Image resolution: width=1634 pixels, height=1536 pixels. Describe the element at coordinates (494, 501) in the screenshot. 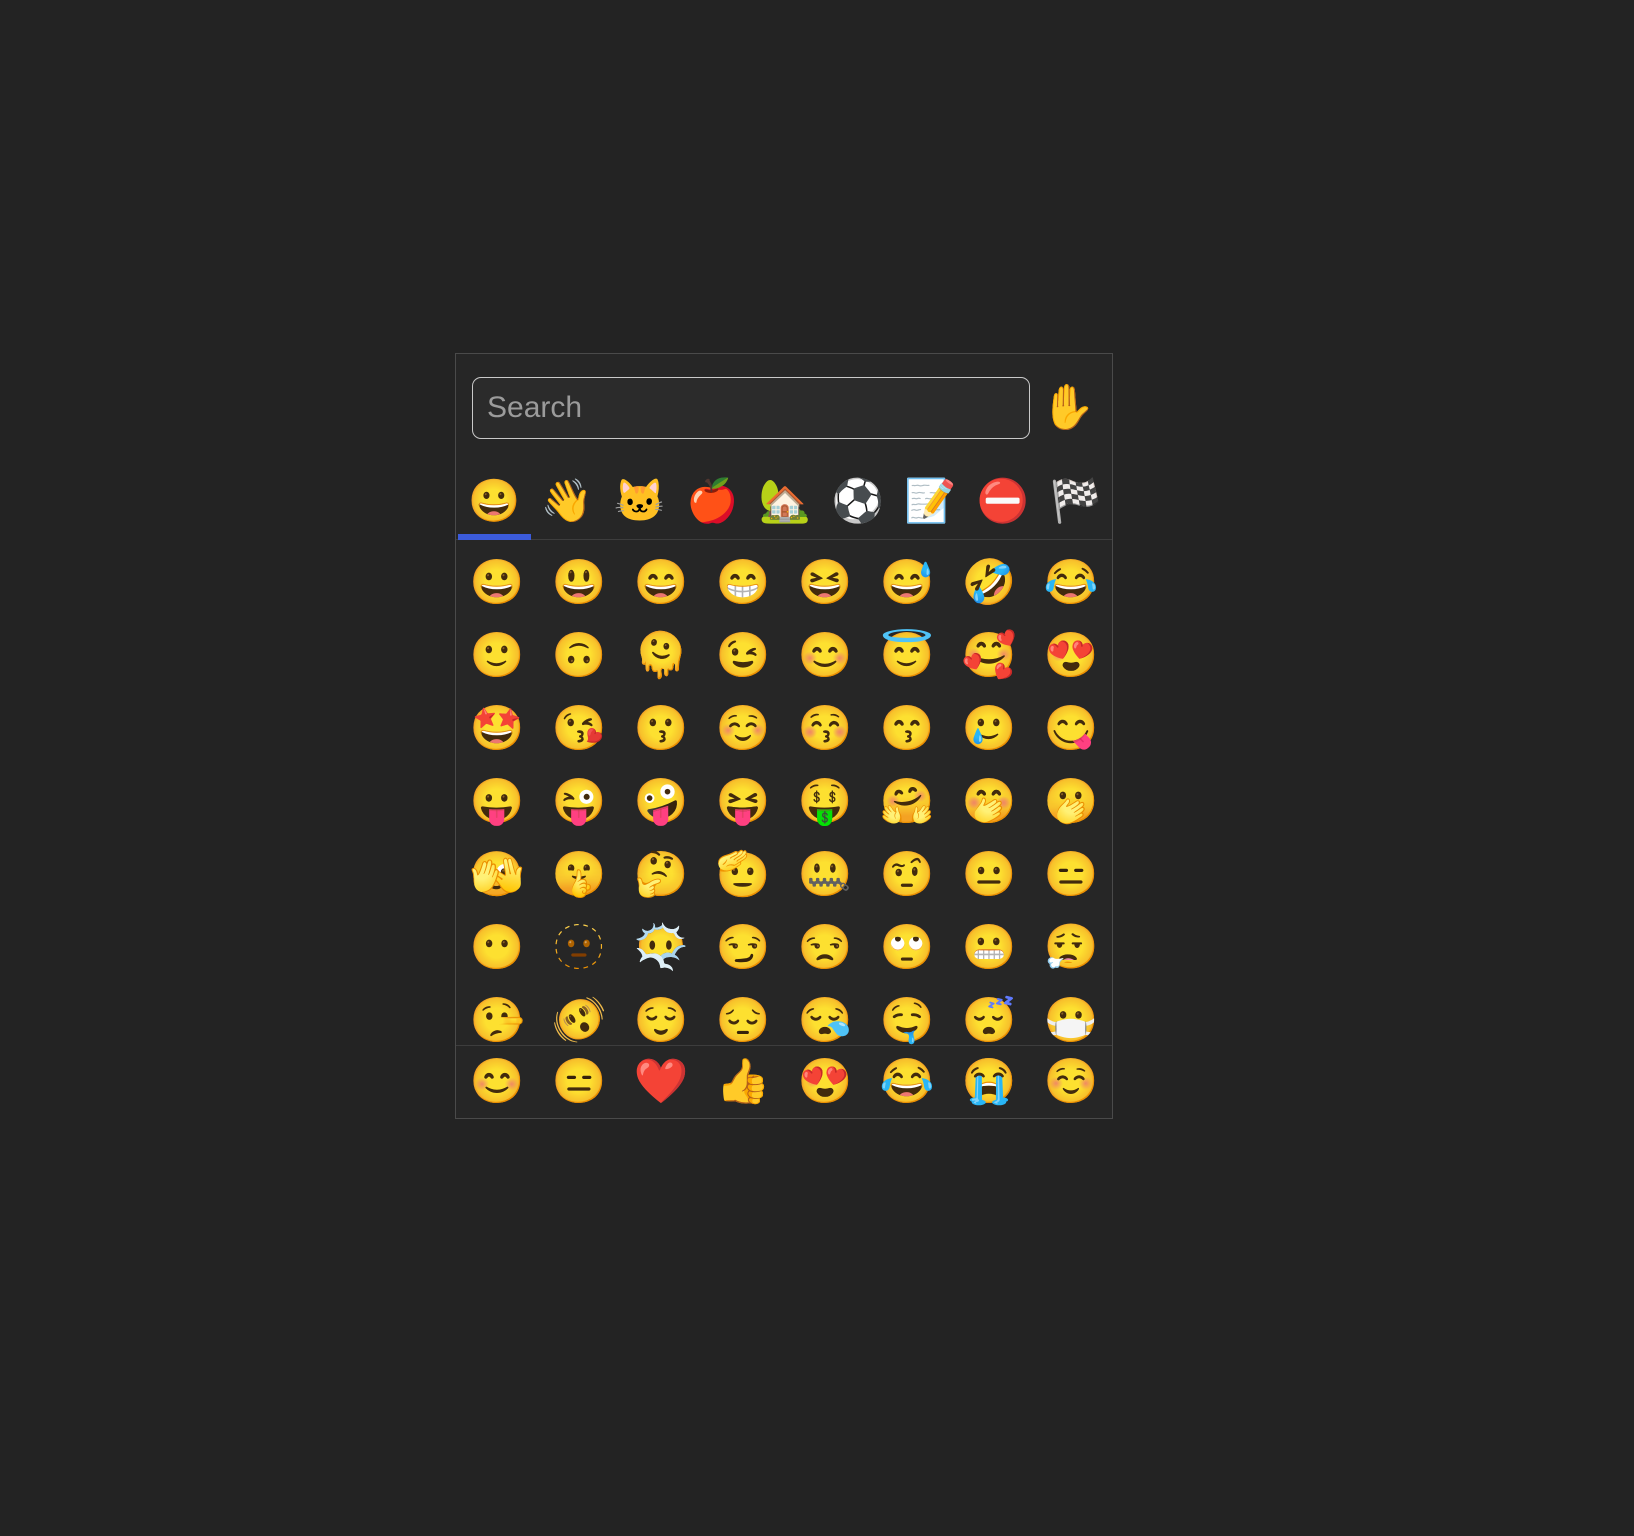

I see `tab-smileys-and-emotion: 😀` at that location.